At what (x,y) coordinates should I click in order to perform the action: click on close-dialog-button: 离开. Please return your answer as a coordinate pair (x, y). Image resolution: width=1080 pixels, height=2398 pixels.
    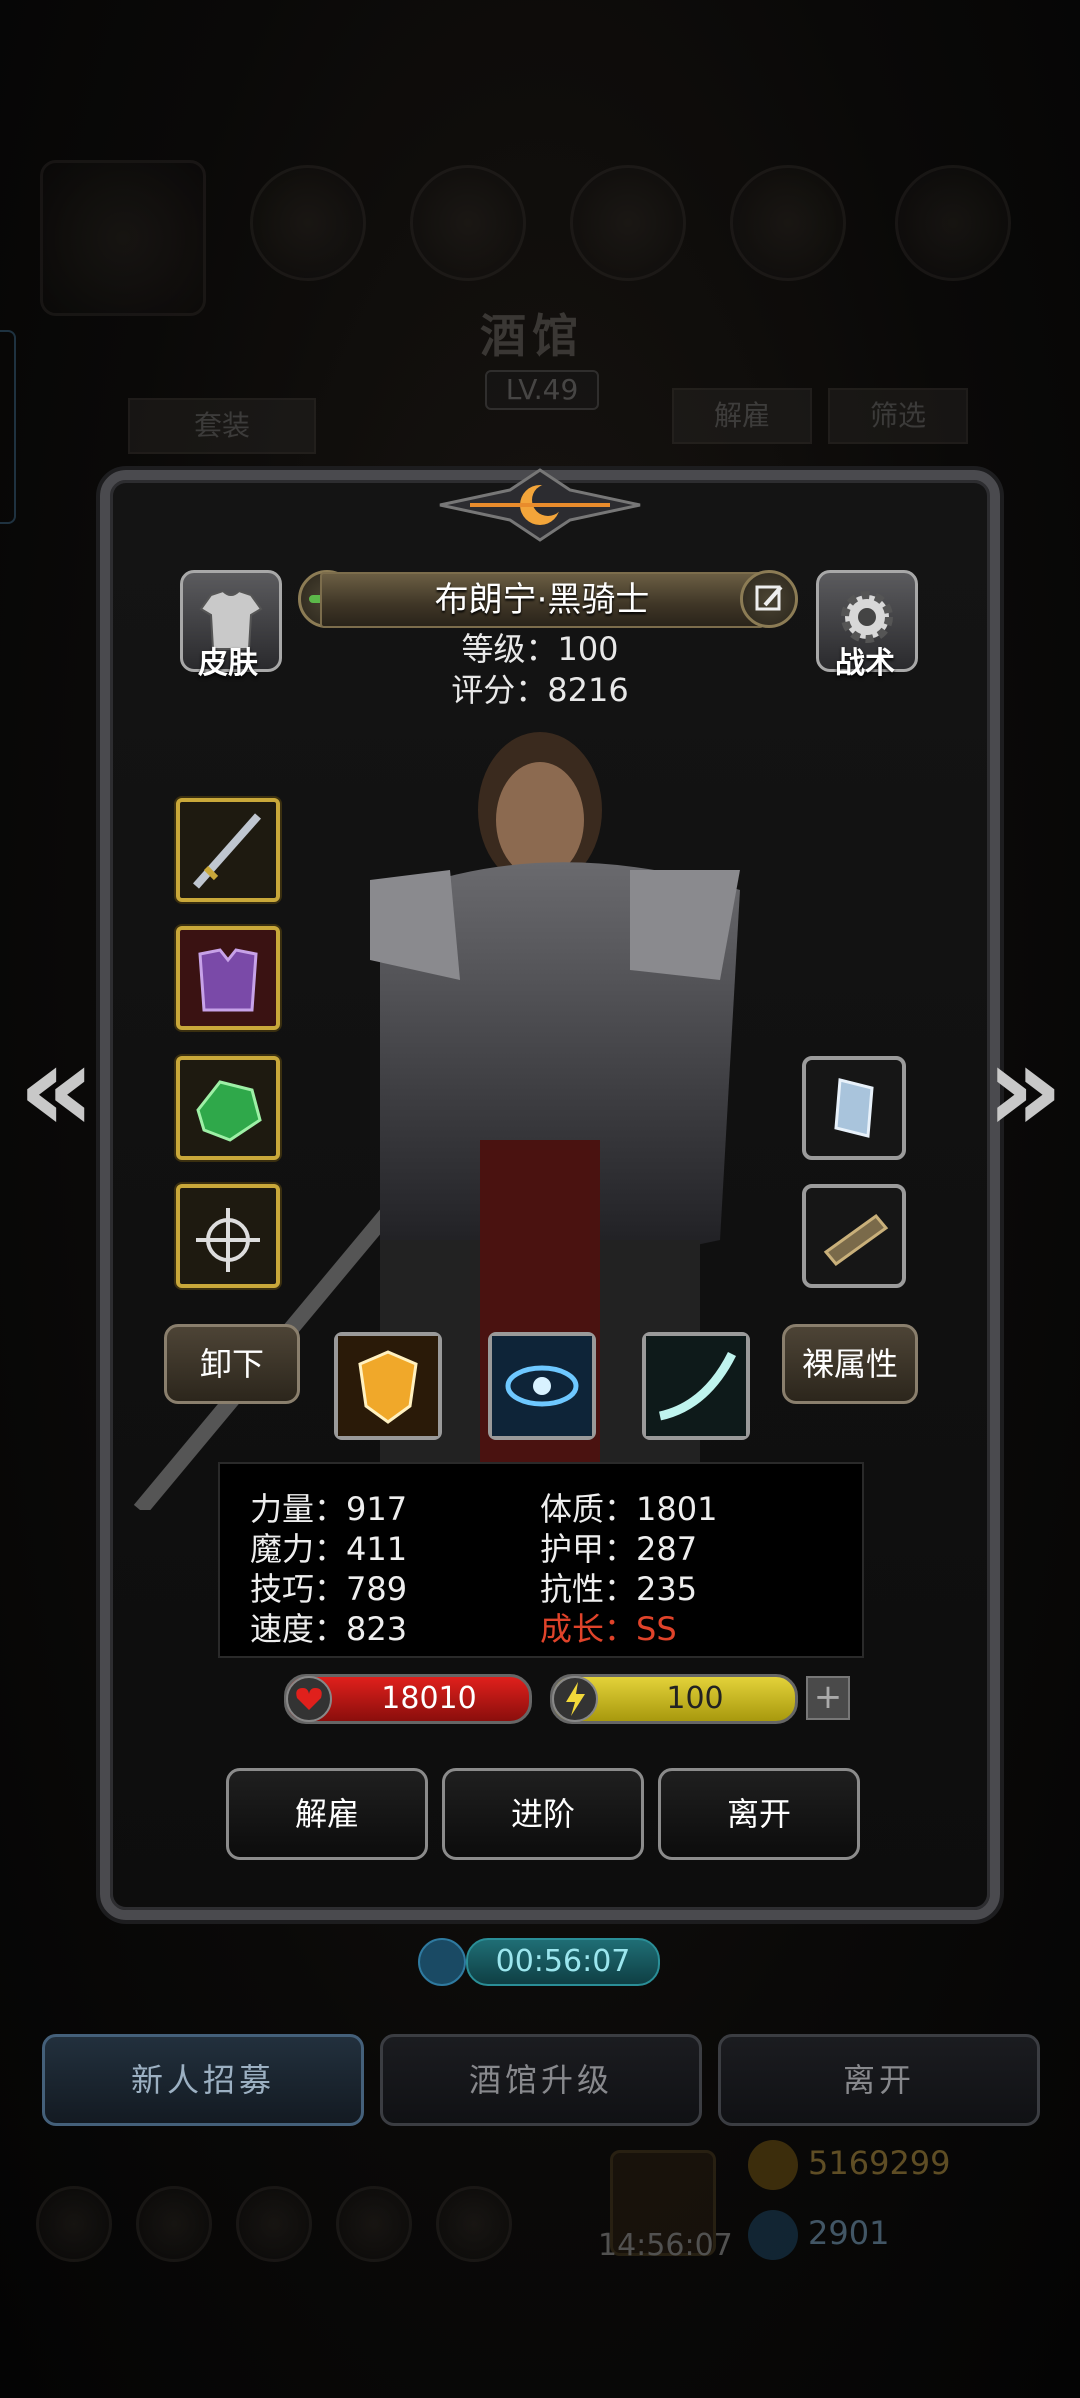
    Looking at the image, I should click on (759, 1814).